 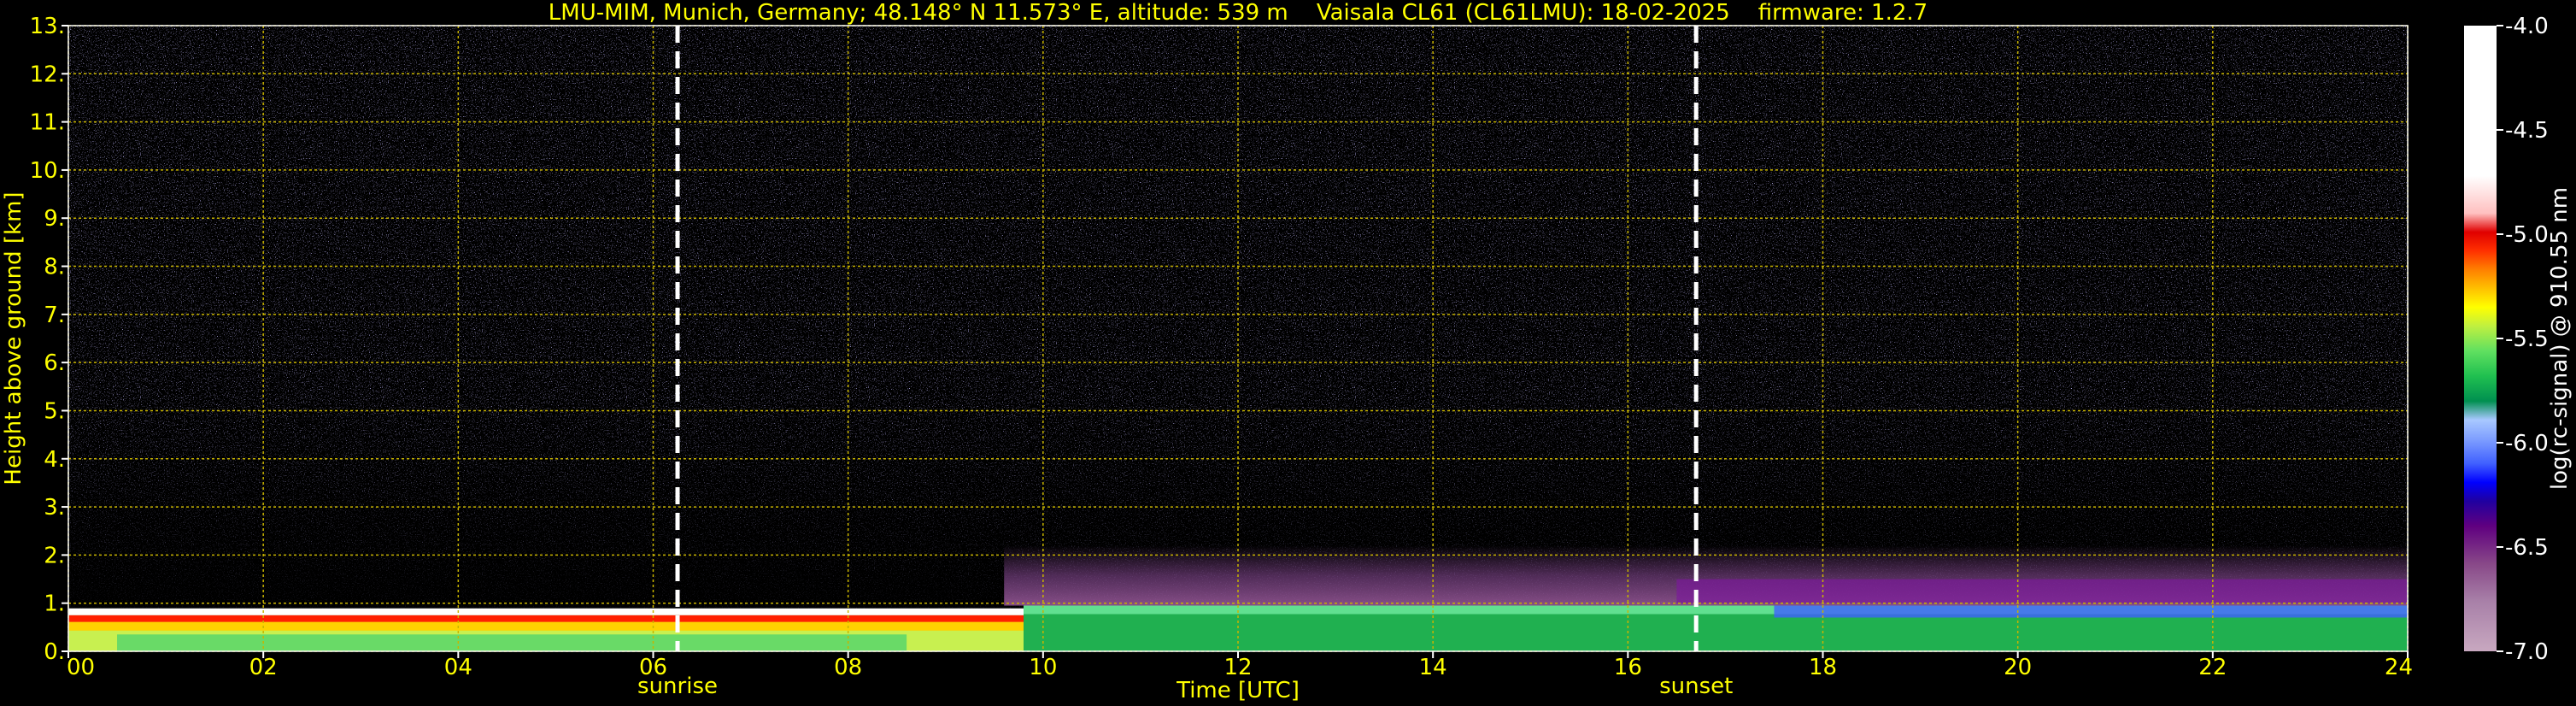 What do you see at coordinates (653, 667) in the screenshot?
I see `x-tick-label: 06` at bounding box center [653, 667].